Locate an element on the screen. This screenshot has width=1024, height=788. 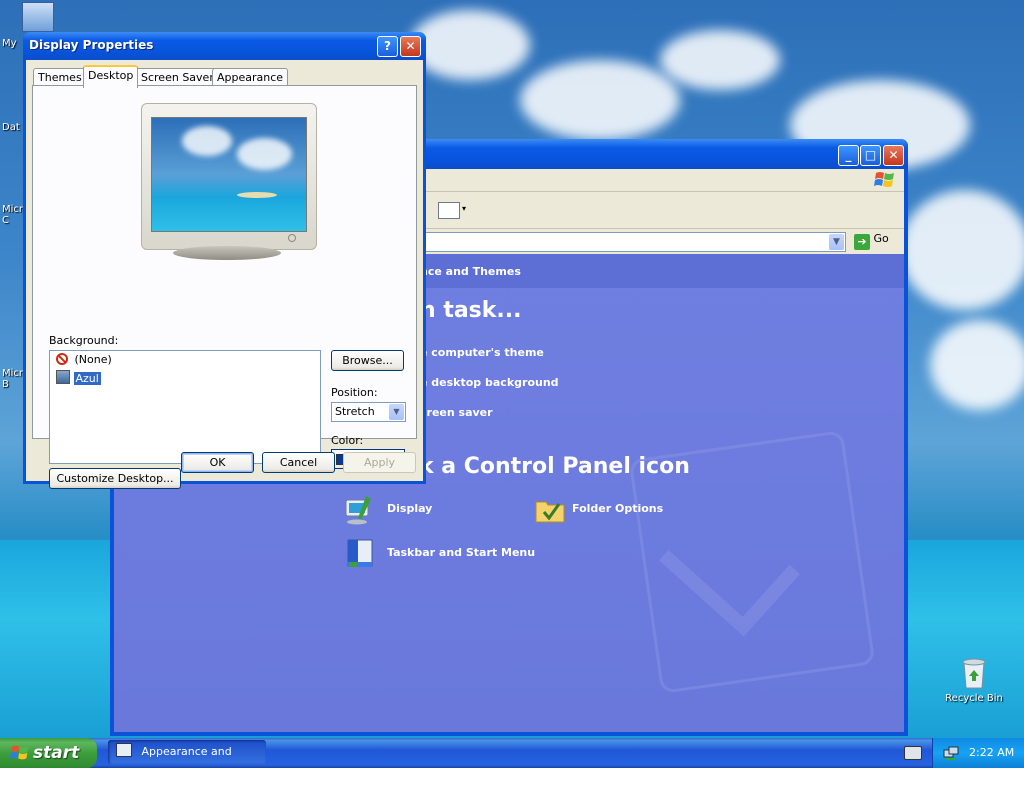
monitor-preview is located at coordinates (229, 176).